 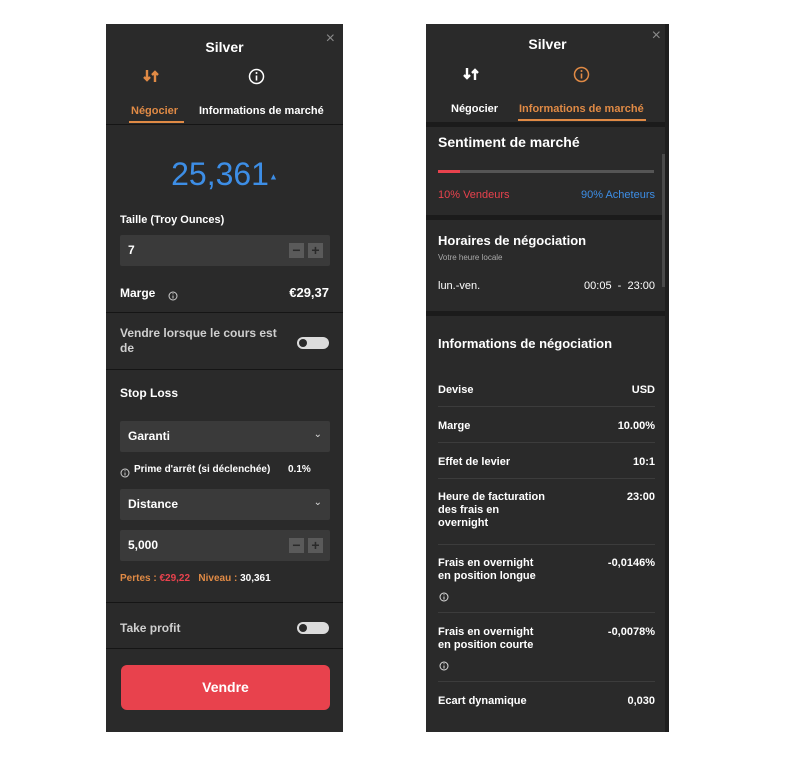 I want to click on sentiment-title: Sentiment de marché, so click(x=509, y=142).